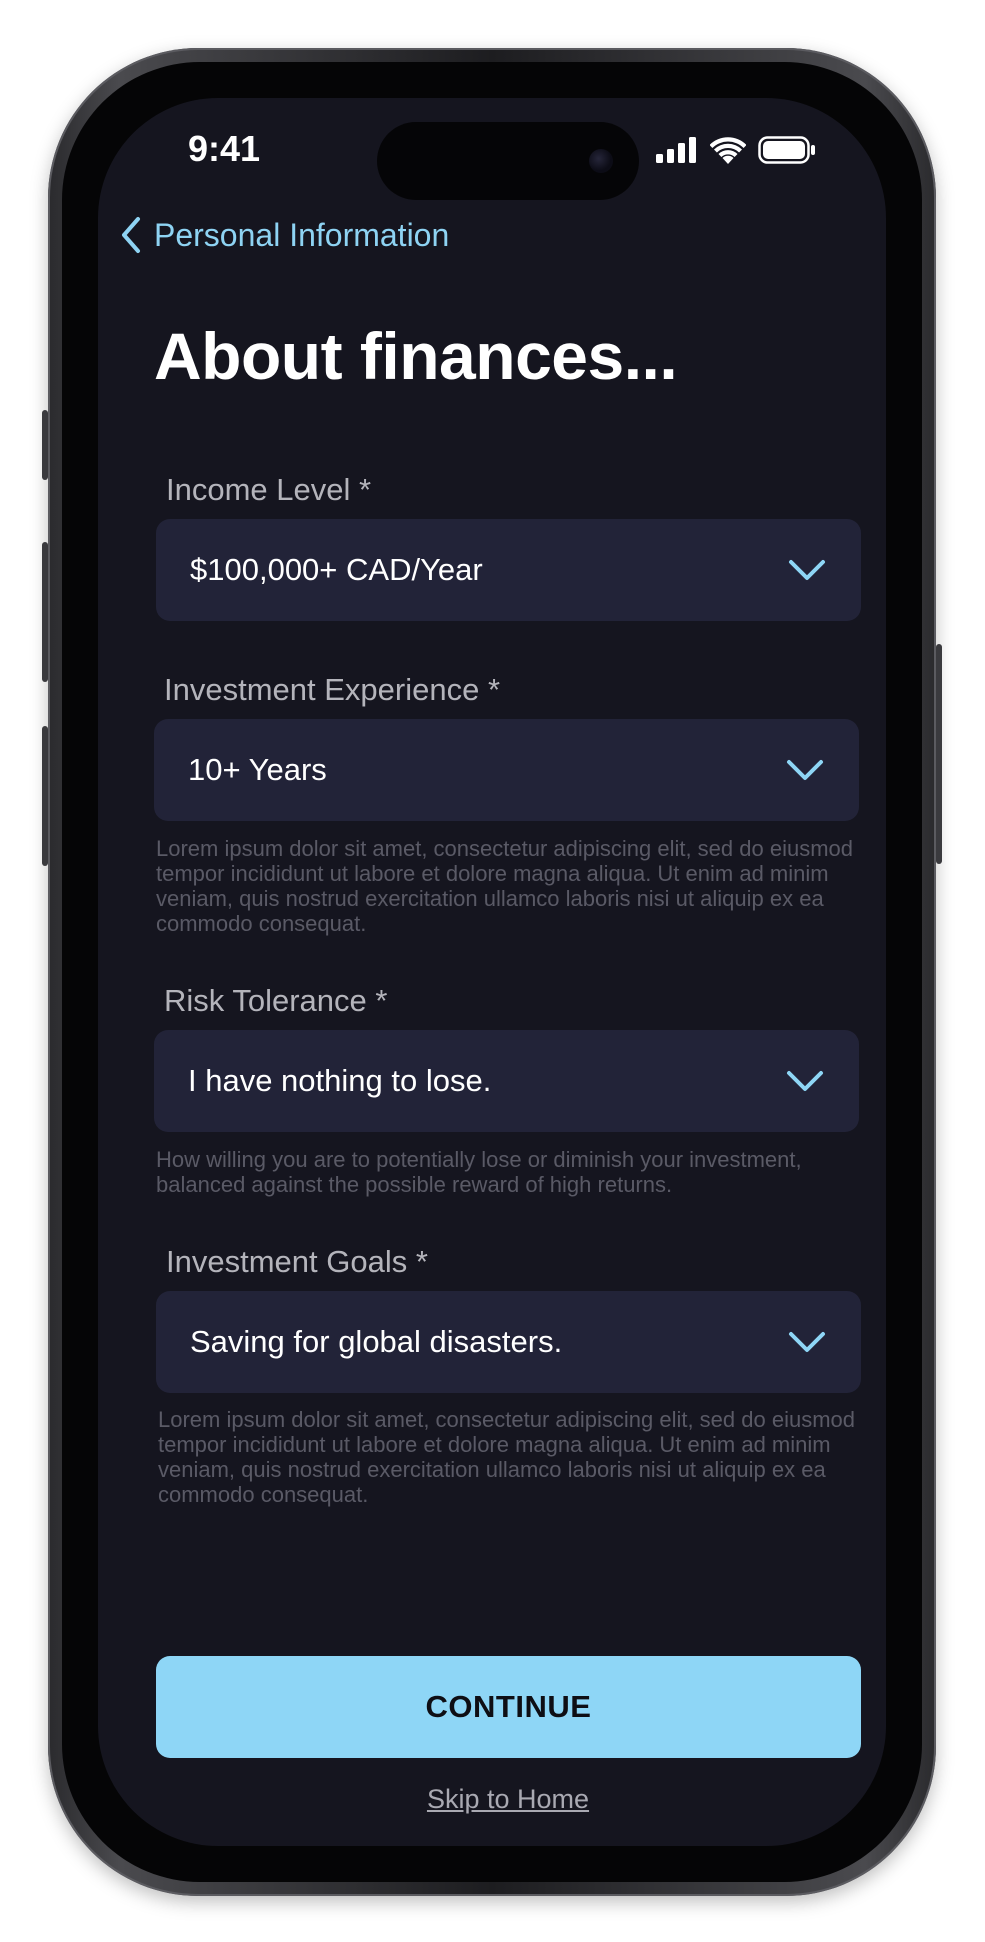 The image size is (985, 1942). Describe the element at coordinates (506, 1081) in the screenshot. I see `risk-tolerance-select: I have nothing to lose.` at that location.